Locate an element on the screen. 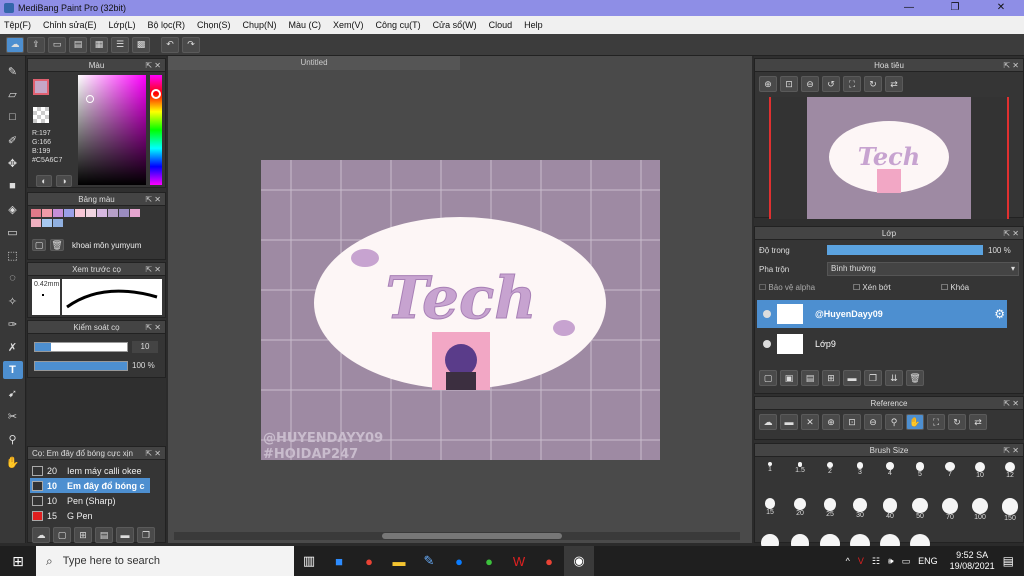  menu-snap: Chụp(N) is located at coordinates (260, 25).